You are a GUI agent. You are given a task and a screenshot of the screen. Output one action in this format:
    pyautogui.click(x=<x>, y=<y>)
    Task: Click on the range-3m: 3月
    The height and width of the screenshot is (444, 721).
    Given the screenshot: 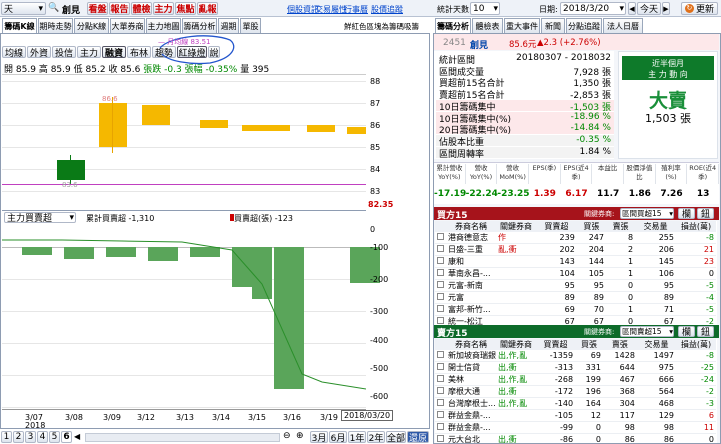 What is the action you would take?
    pyautogui.click(x=319, y=437)
    